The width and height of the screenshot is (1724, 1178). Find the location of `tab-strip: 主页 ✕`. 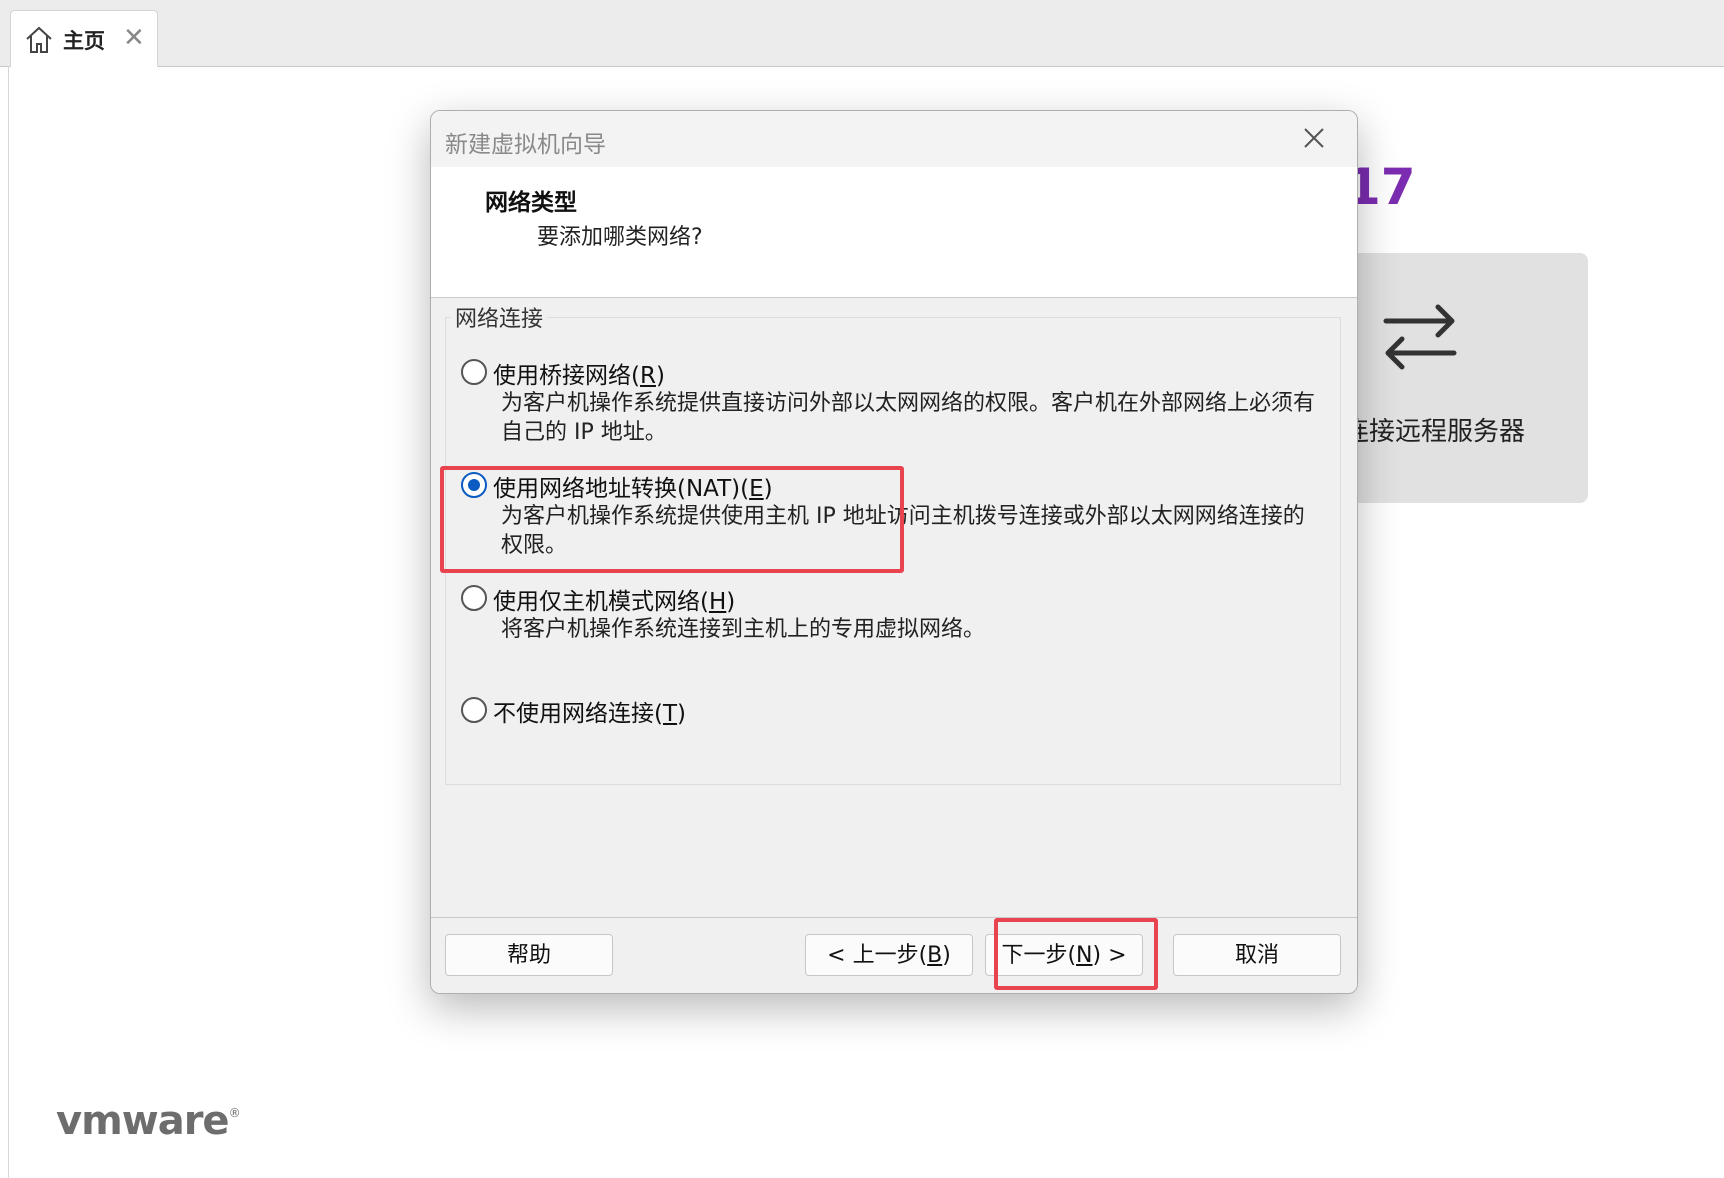

tab-strip: 主页 ✕ is located at coordinates (862, 33).